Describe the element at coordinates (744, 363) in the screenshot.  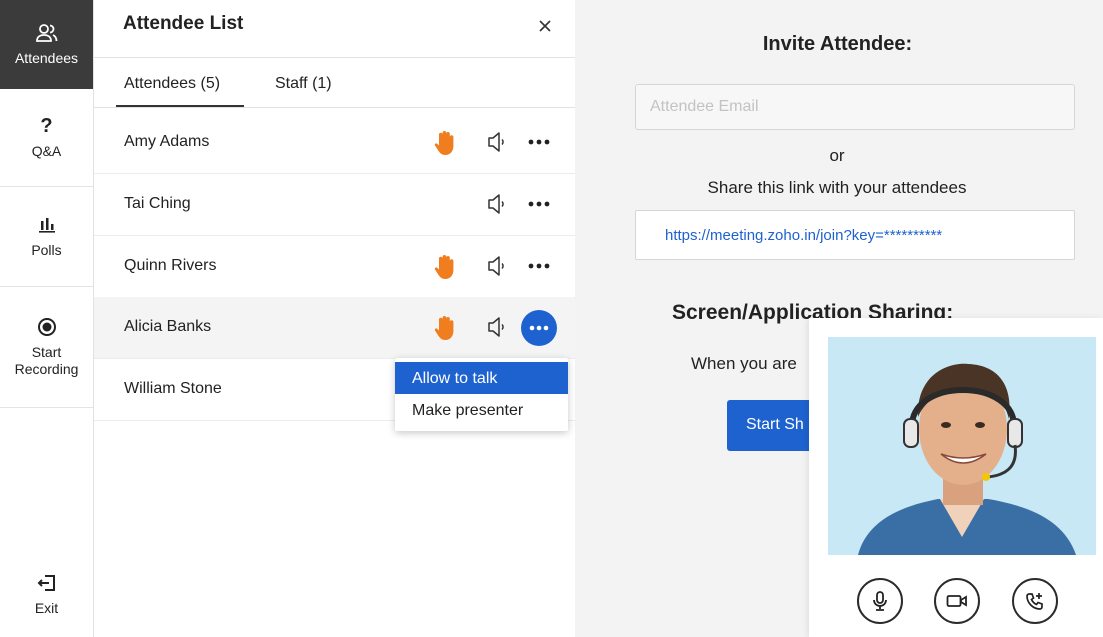
I see `screen-sharing-description: When you are` at that location.